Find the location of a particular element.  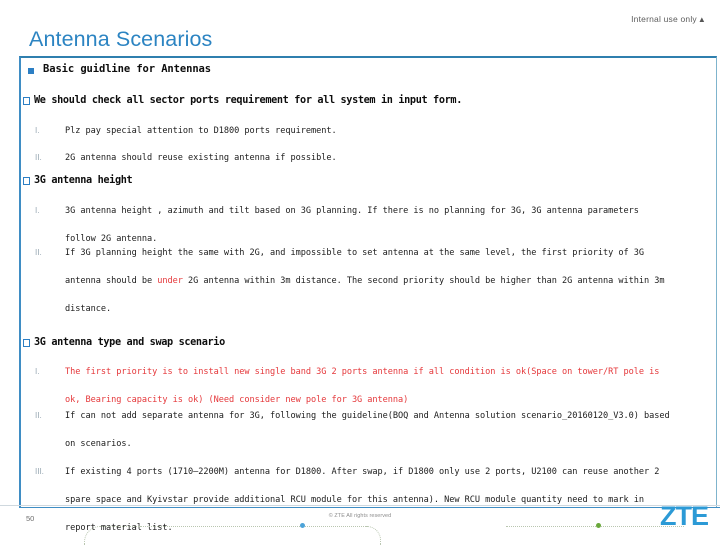

copyright-text: © ZTE All rights reserved is located at coordinates (360, 516).